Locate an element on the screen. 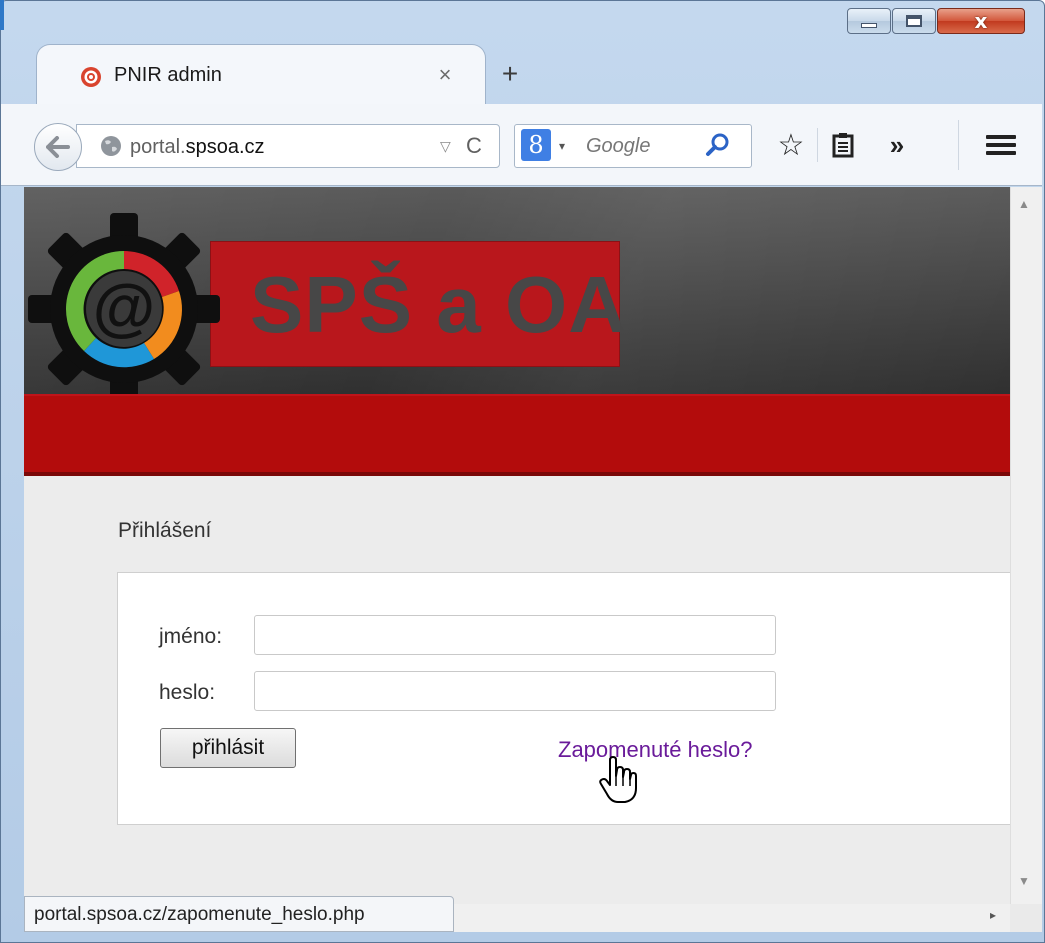 The height and width of the screenshot is (943, 1045). overflow-chevron-icon: » is located at coordinates (897, 145).